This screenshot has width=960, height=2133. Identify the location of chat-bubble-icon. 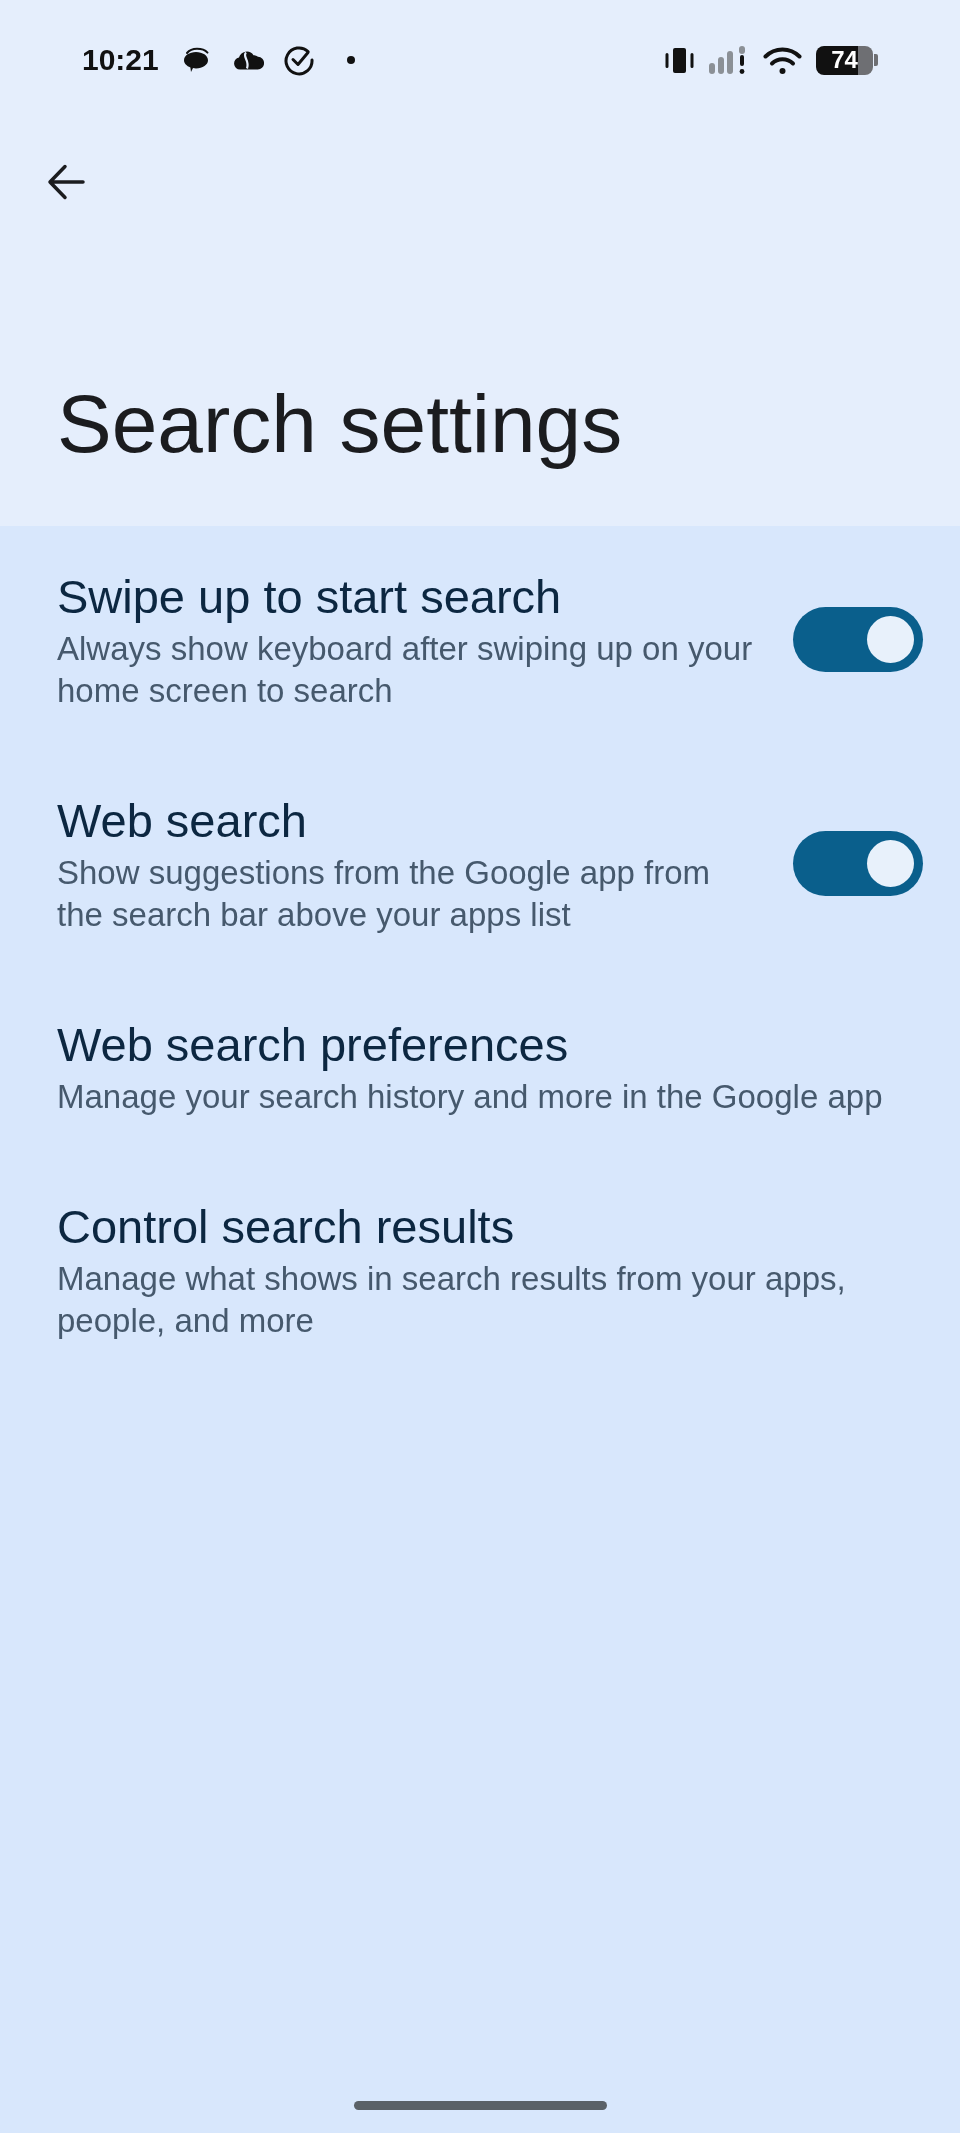
(195, 60).